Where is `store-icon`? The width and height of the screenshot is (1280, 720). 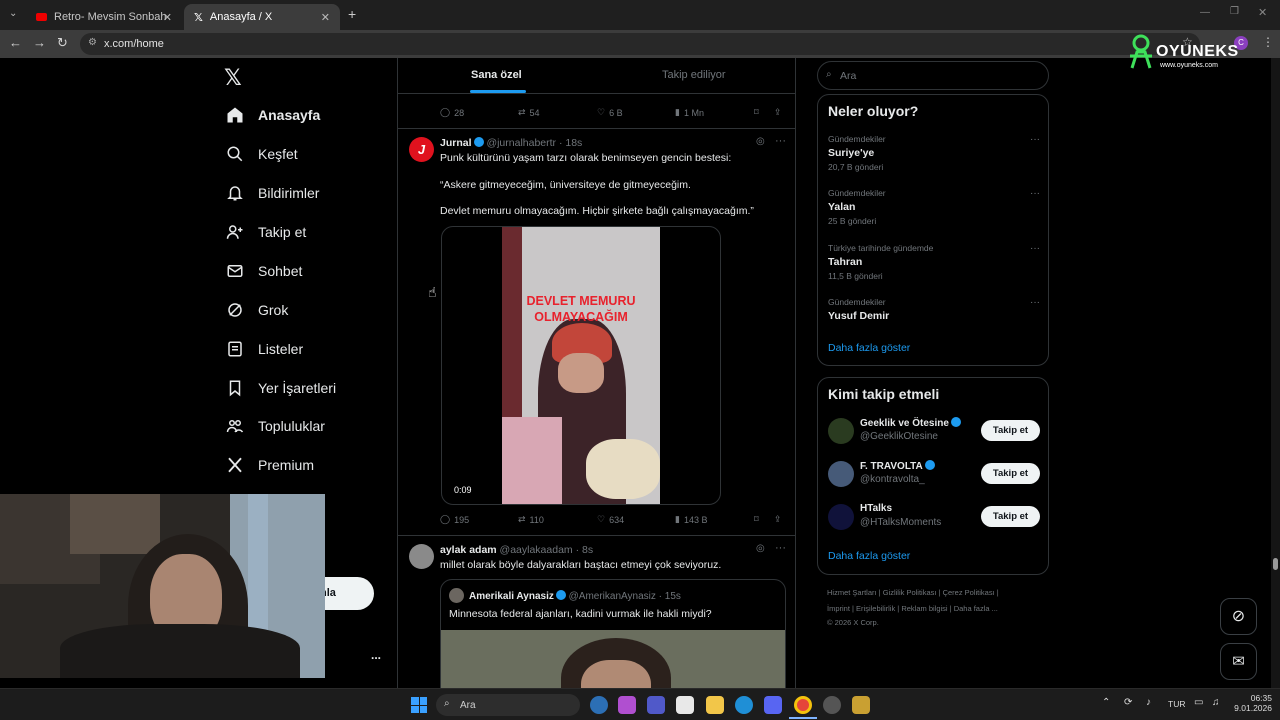
store-icon is located at coordinates (685, 705).